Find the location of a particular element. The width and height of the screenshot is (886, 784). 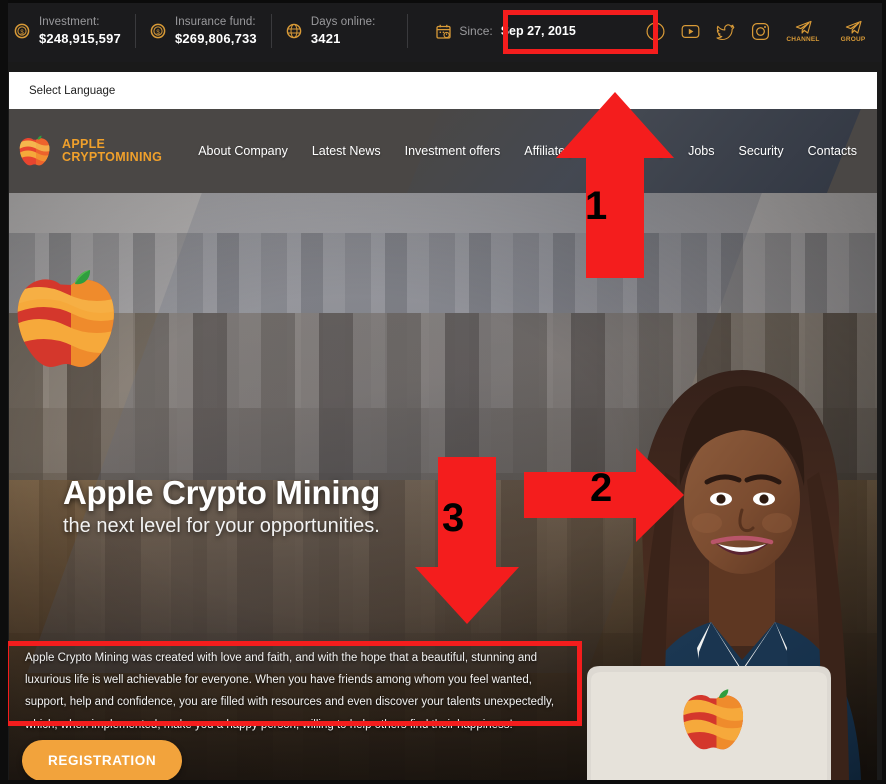

stat-insurance-fund: $ Insurance fund: $269,806,733 is located at coordinates (203, 31).